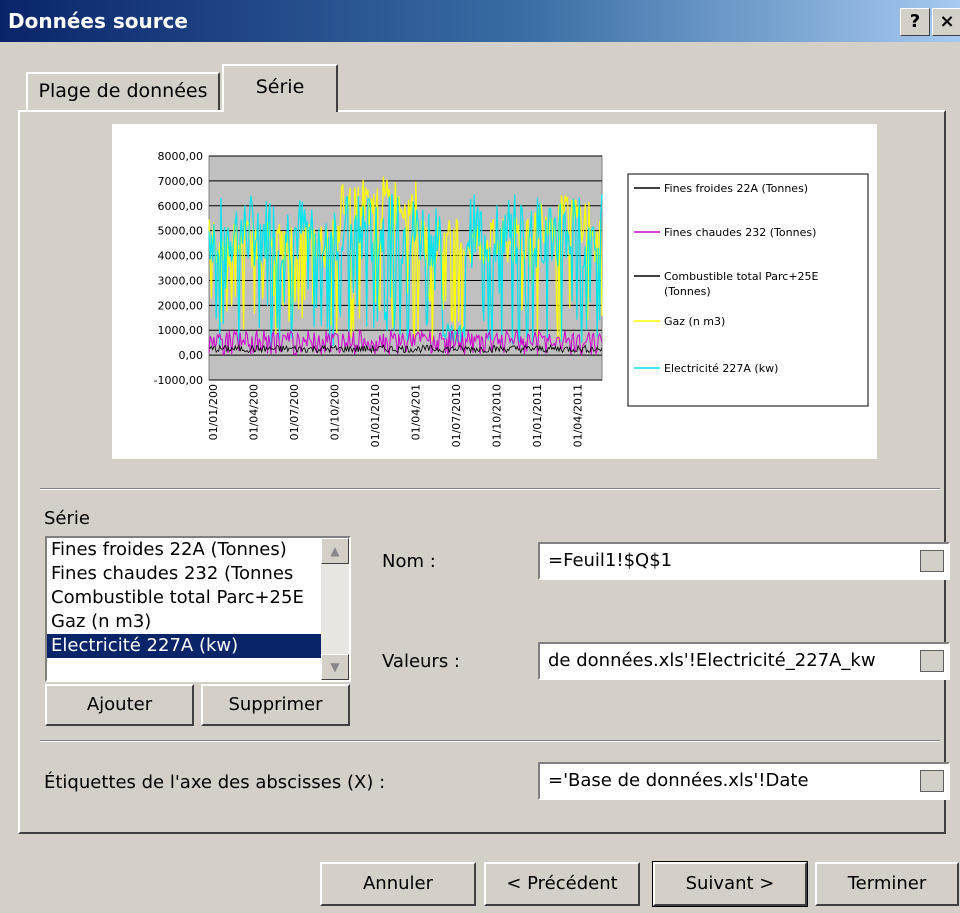  Describe the element at coordinates (335, 551) in the screenshot. I see `scroll-up-icon: ▲` at that location.